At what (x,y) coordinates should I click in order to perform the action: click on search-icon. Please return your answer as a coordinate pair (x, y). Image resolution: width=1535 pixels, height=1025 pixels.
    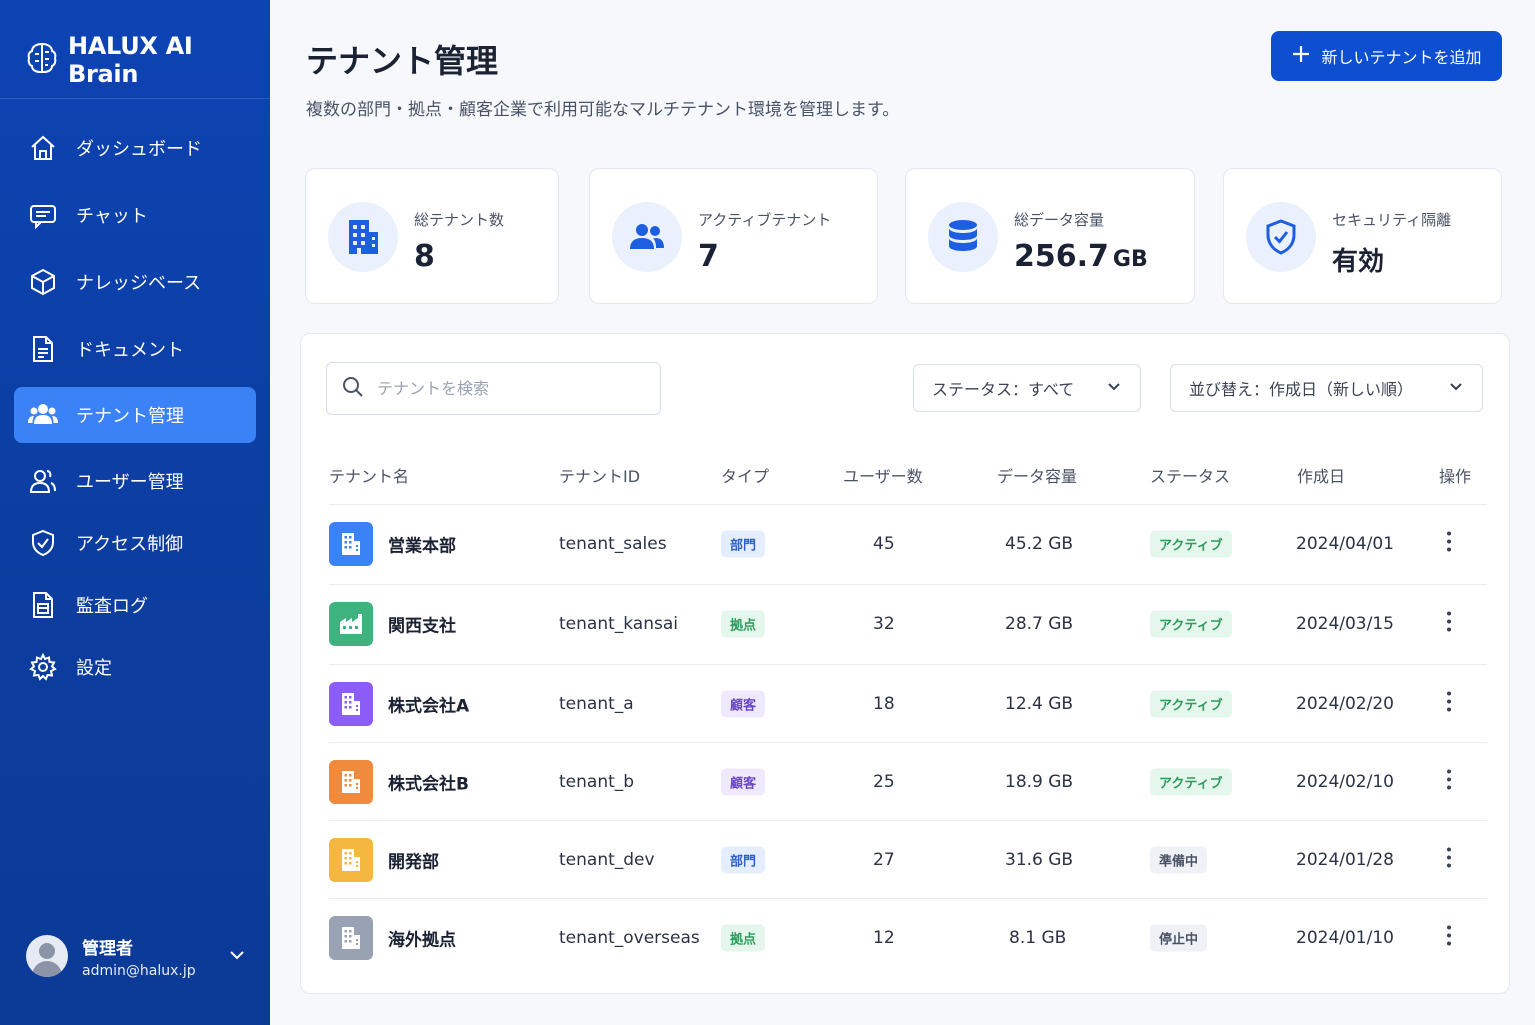
    Looking at the image, I should click on (353, 389).